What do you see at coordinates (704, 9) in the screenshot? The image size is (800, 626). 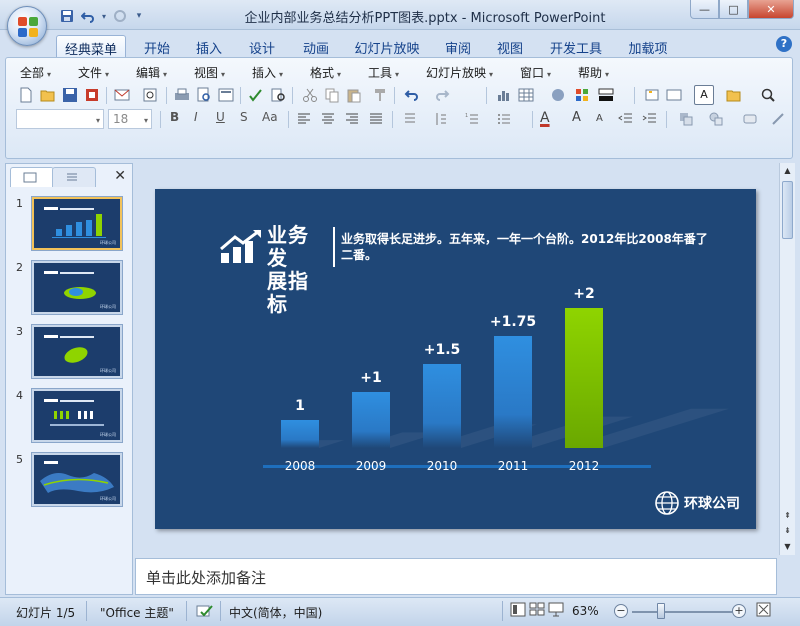 I see `minimize-button: —` at bounding box center [704, 9].